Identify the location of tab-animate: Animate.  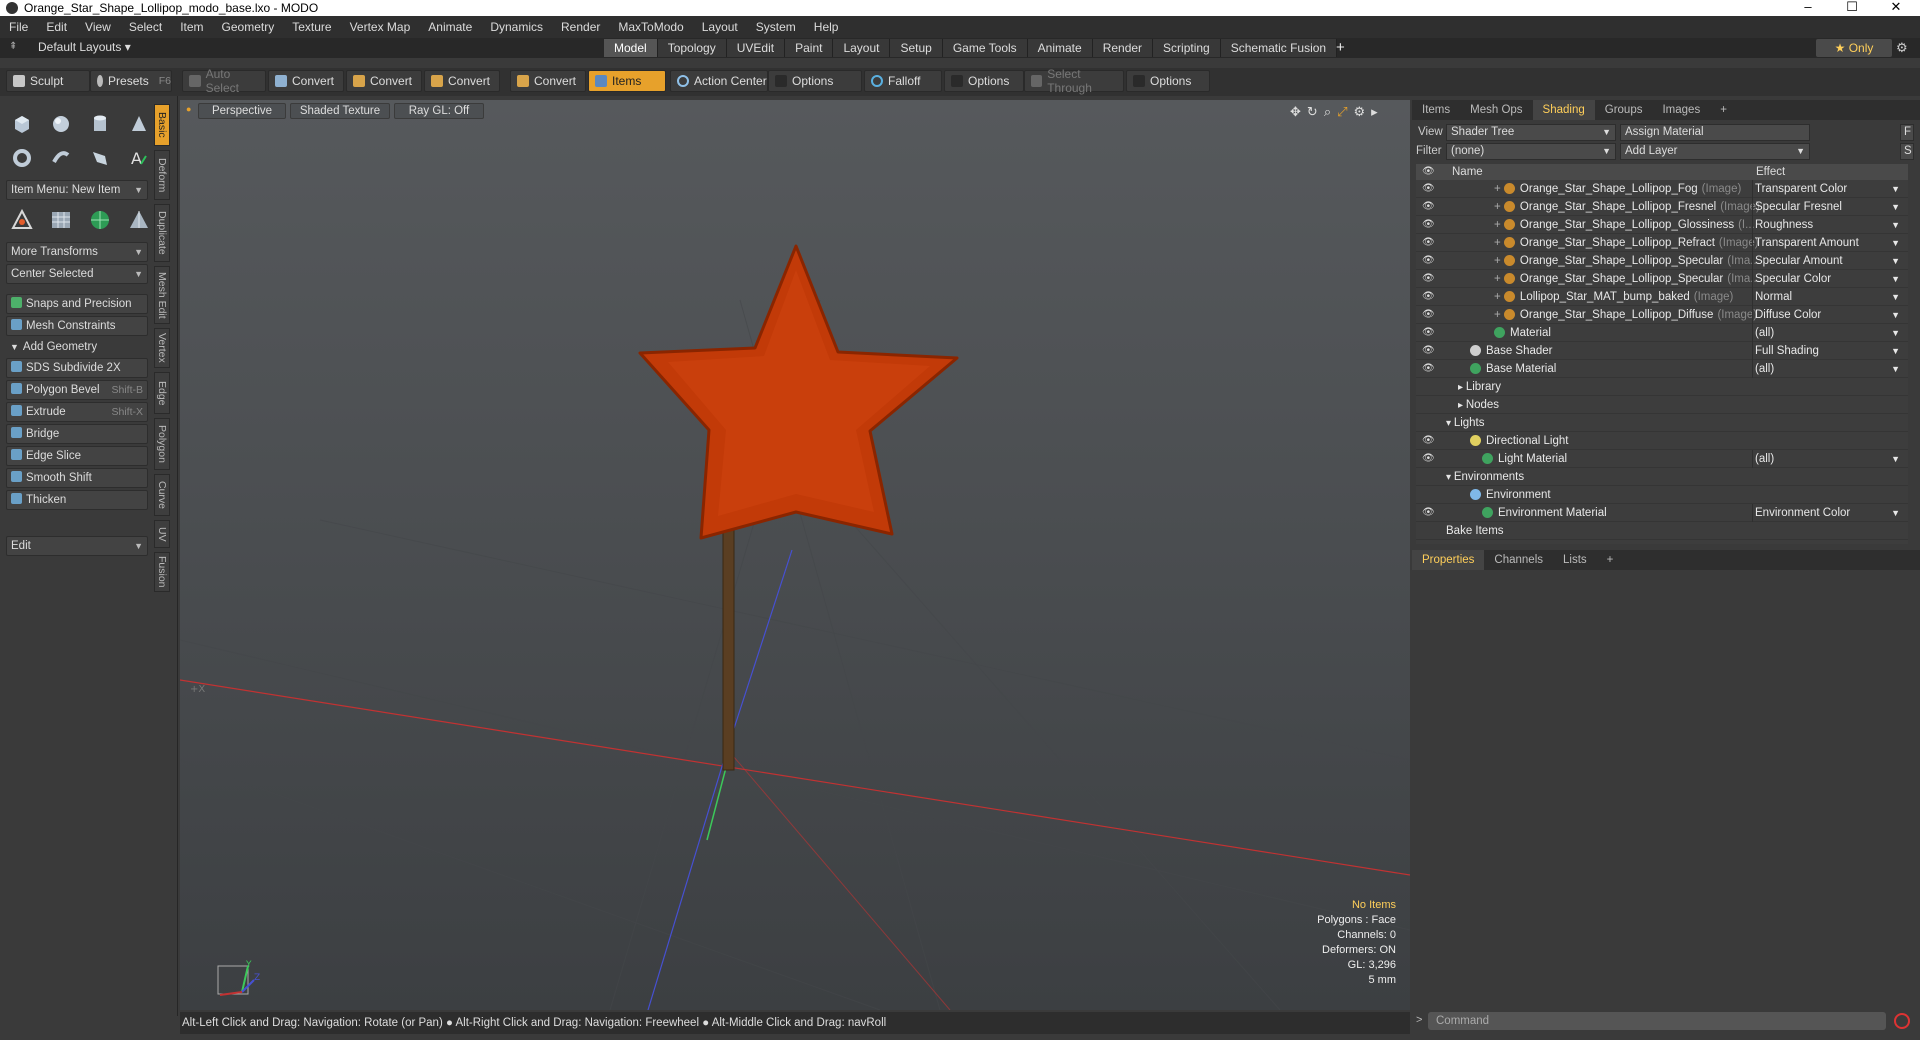
(1060, 48).